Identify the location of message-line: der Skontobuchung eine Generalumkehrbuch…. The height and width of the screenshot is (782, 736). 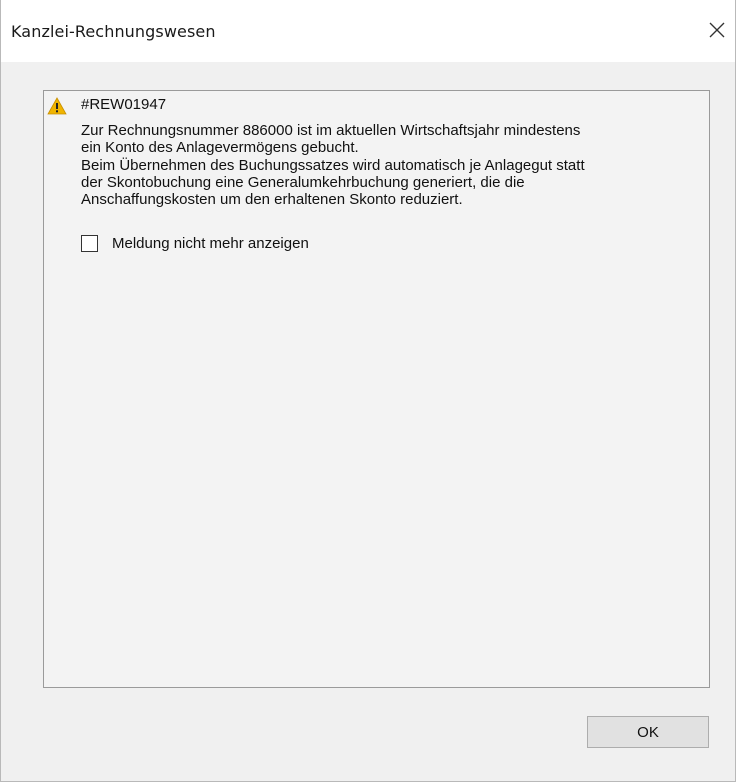
(303, 182).